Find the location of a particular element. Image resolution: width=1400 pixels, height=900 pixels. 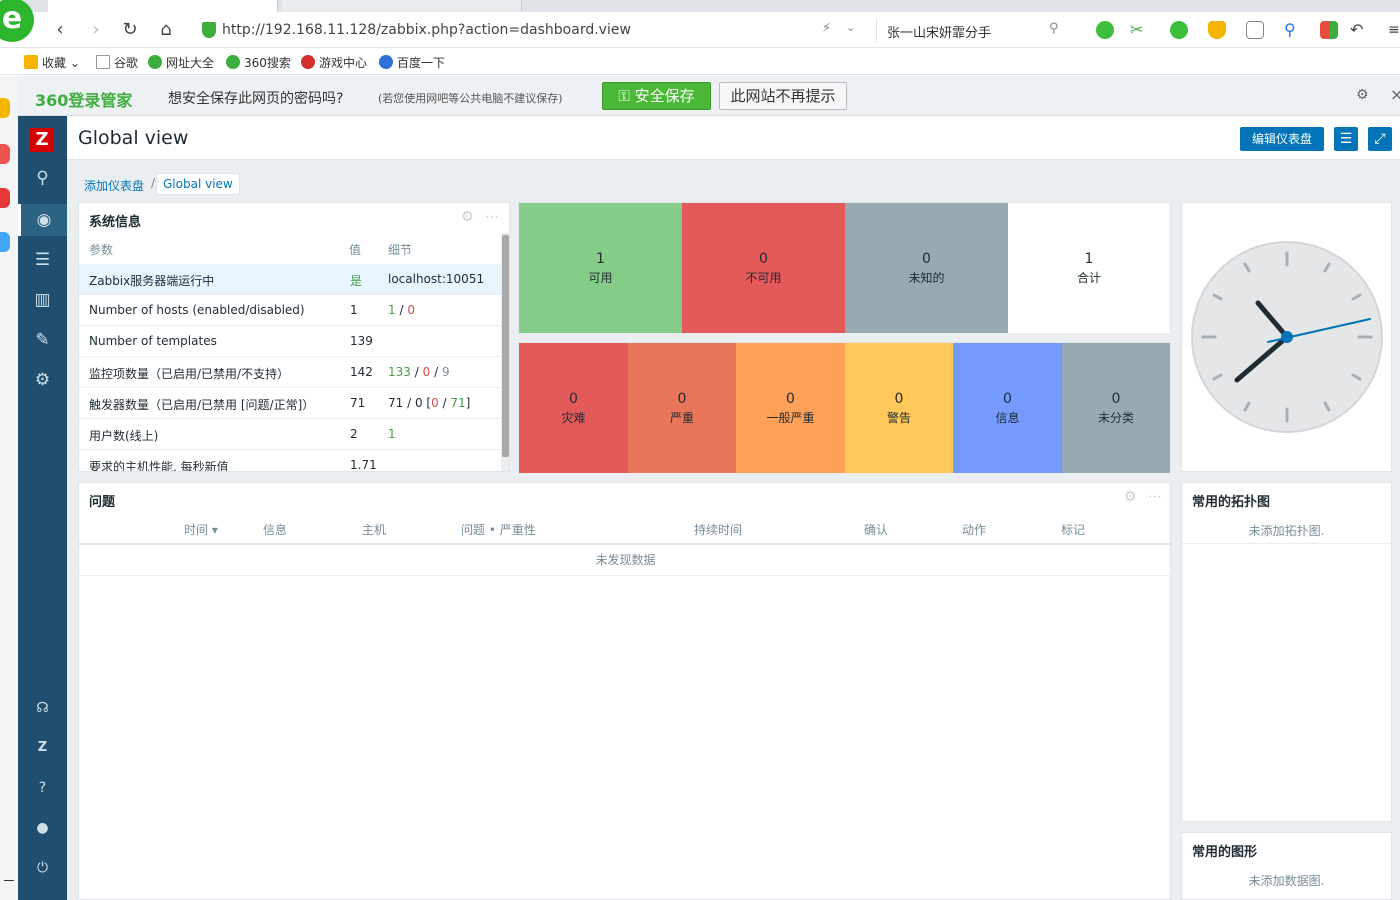

secure-shield-icon is located at coordinates (209, 30).